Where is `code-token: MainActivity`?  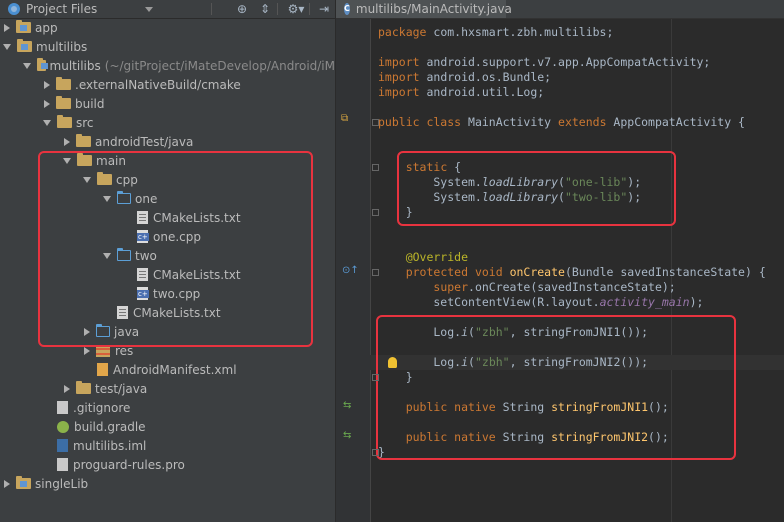
code-token: MainActivity is located at coordinates (513, 122).